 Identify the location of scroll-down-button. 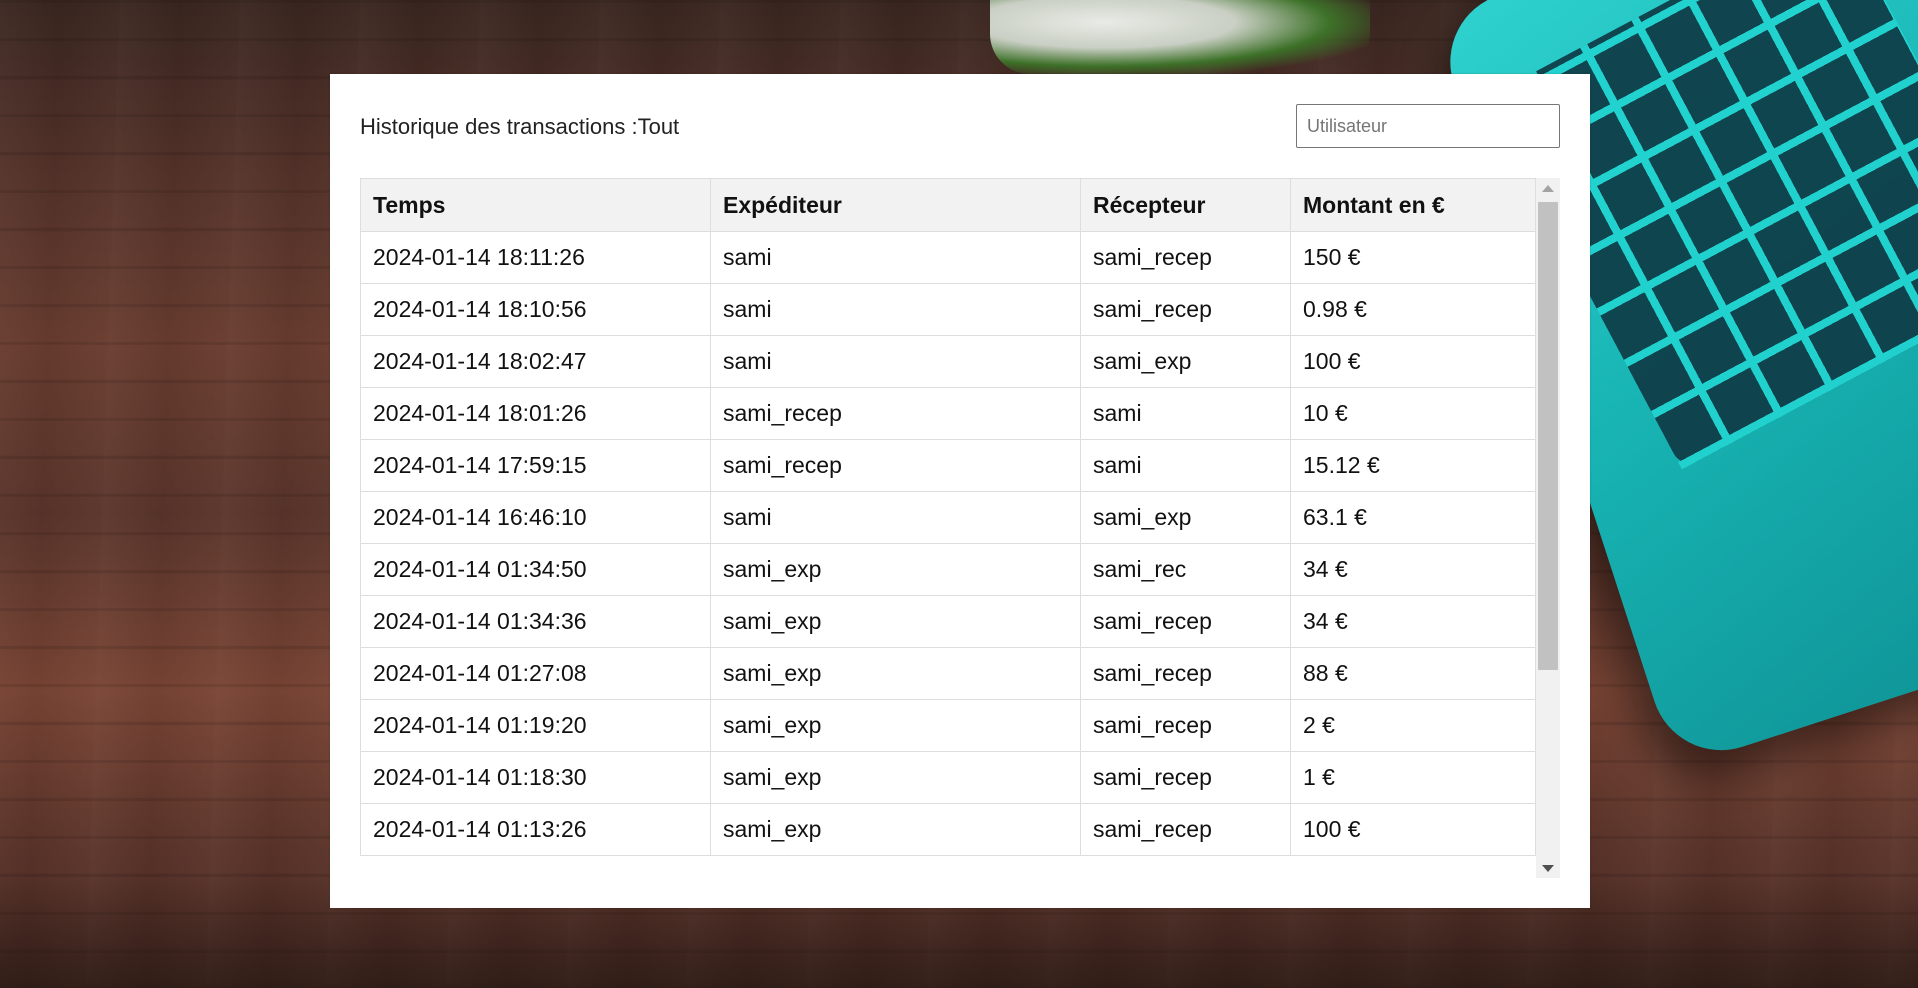
(1548, 868).